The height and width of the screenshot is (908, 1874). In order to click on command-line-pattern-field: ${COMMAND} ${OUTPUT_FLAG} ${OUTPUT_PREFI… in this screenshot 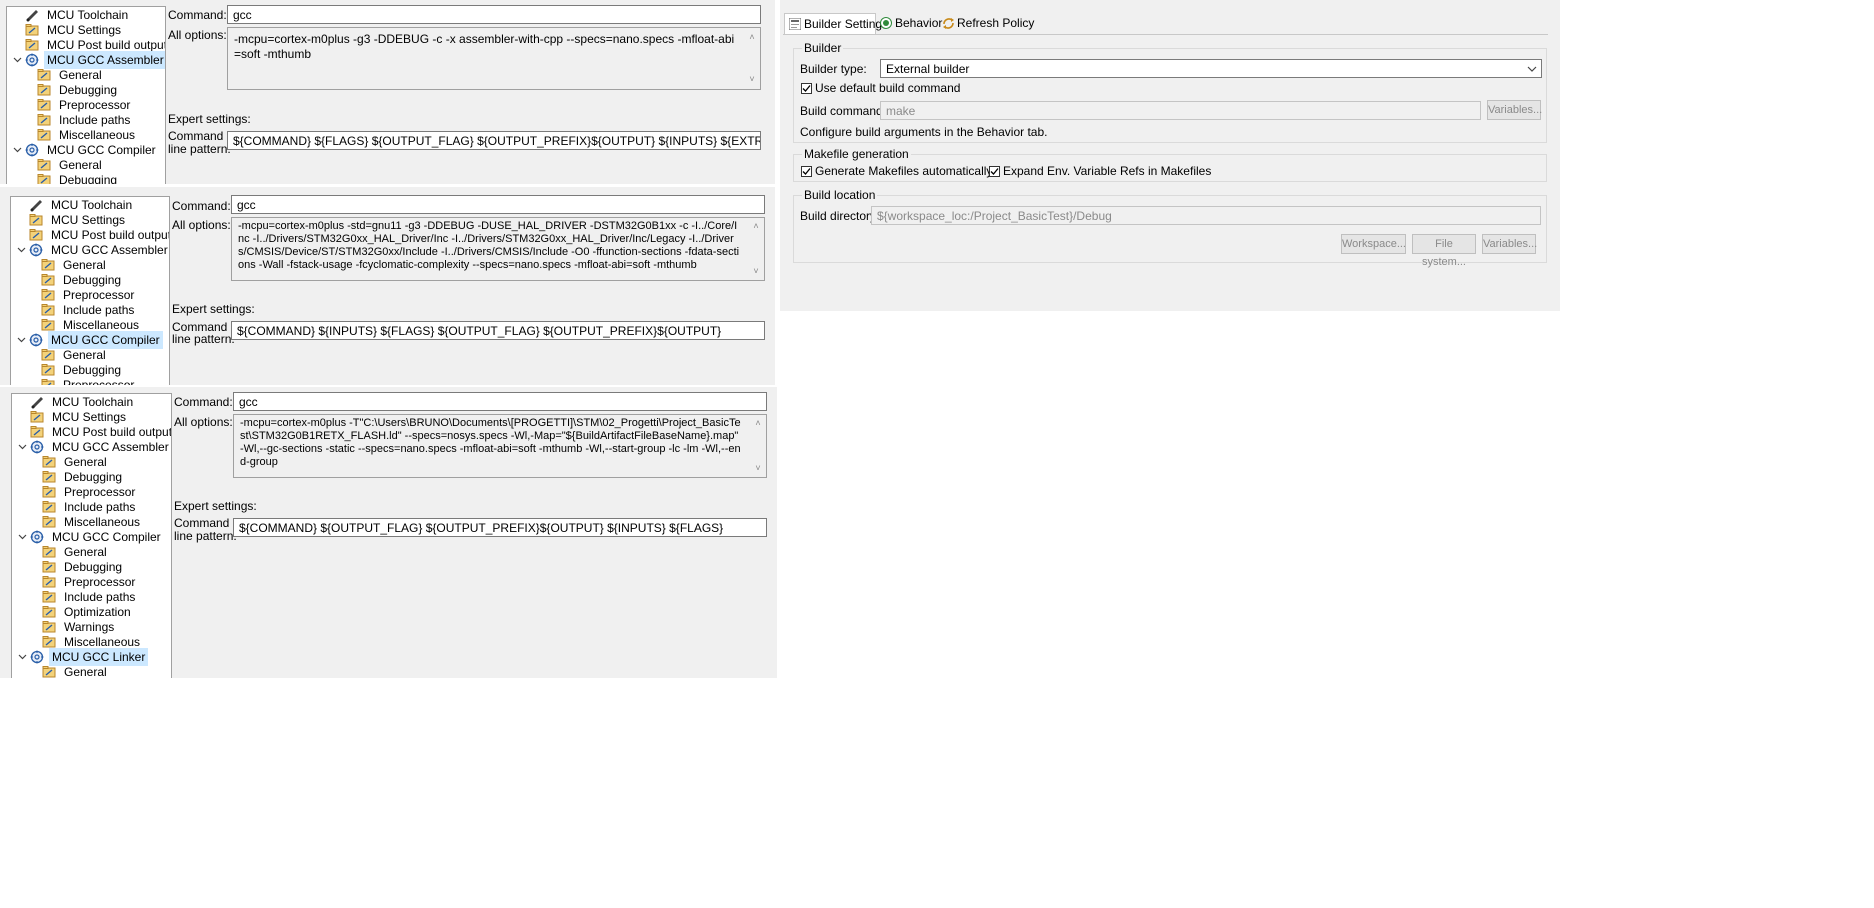, I will do `click(500, 527)`.